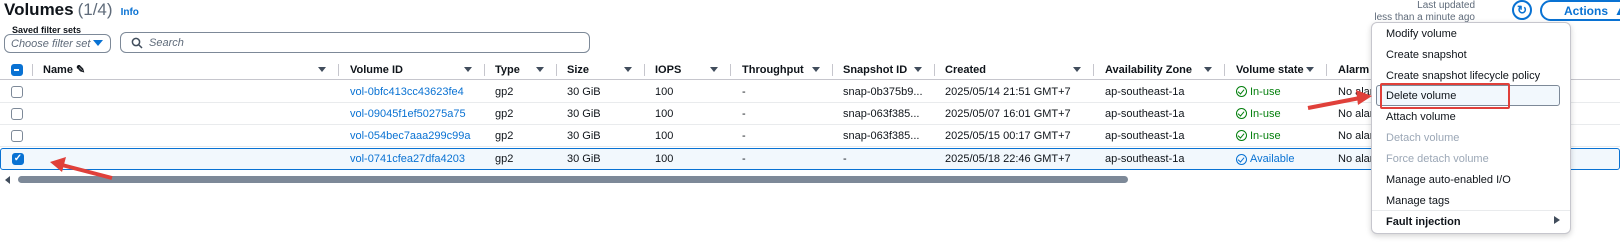  I want to click on cell-created: 2025/05/15 00:17 GMT+7, so click(1008, 135).